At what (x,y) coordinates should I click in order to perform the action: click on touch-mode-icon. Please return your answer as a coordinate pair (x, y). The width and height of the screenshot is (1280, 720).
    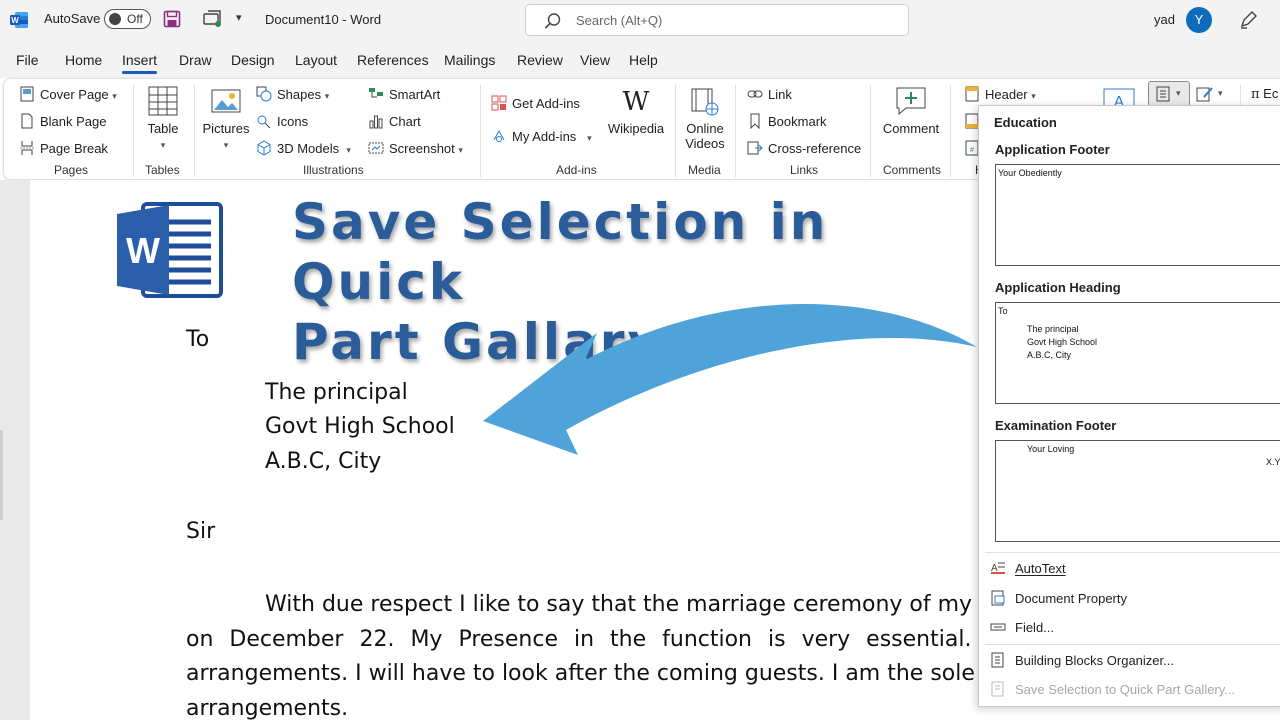
    Looking at the image, I should click on (213, 19).